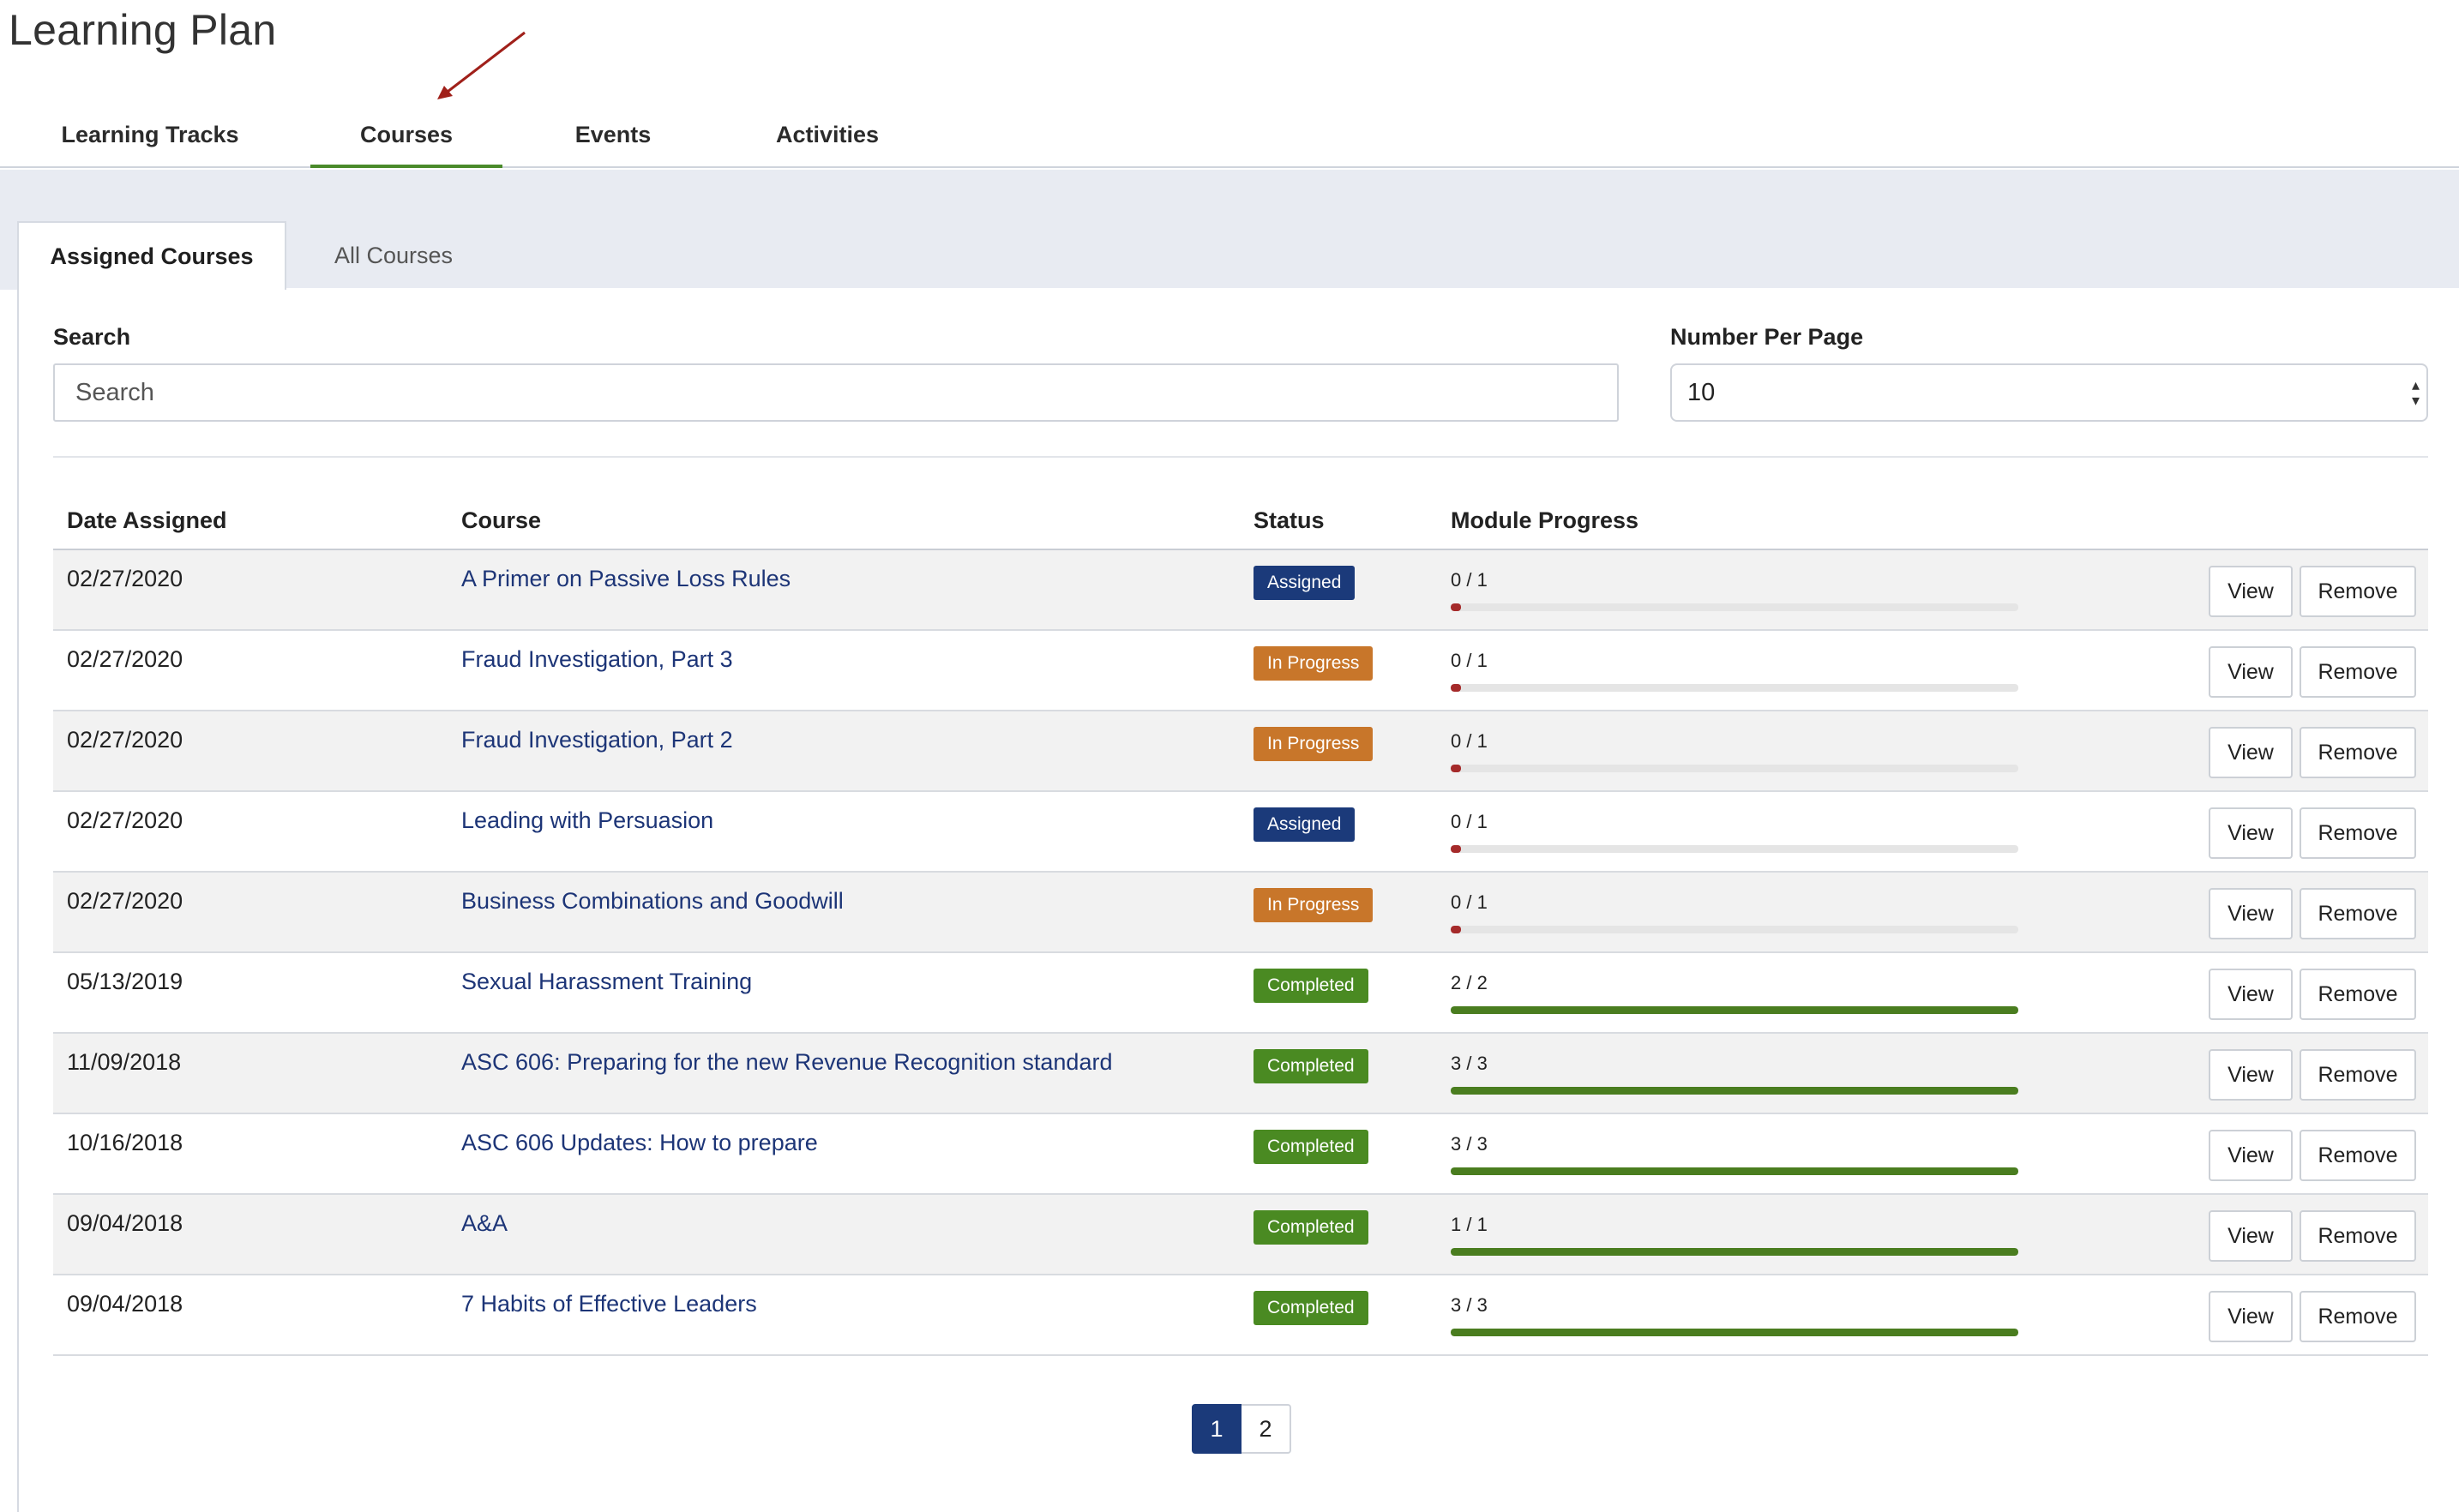 The width and height of the screenshot is (2459, 1512). What do you see at coordinates (639, 1143) in the screenshot?
I see `course-link: ASC 606 Updates: How to prepare` at bounding box center [639, 1143].